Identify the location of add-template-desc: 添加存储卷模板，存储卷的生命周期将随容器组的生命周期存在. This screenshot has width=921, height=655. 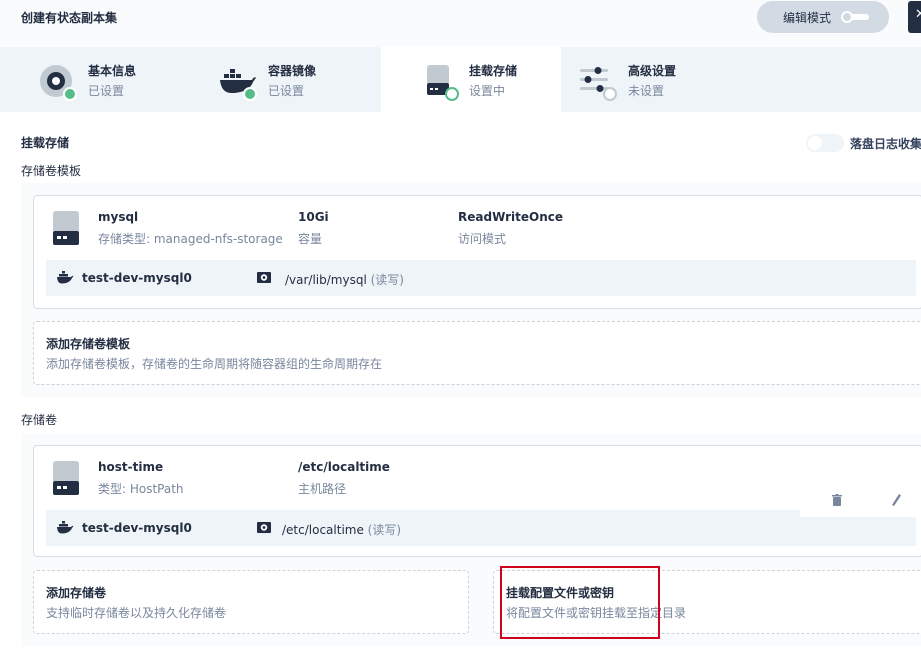
(214, 364).